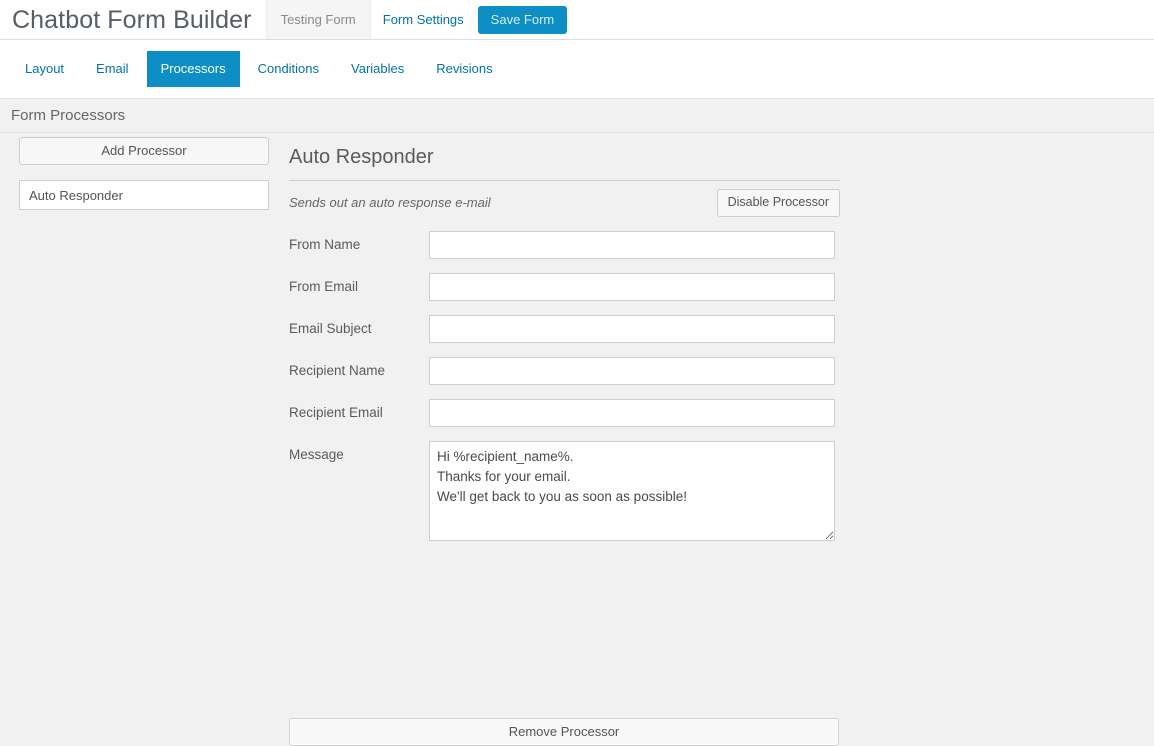 This screenshot has height=746, width=1154. I want to click on remove-processor-container: Remove Processor, so click(564, 732).